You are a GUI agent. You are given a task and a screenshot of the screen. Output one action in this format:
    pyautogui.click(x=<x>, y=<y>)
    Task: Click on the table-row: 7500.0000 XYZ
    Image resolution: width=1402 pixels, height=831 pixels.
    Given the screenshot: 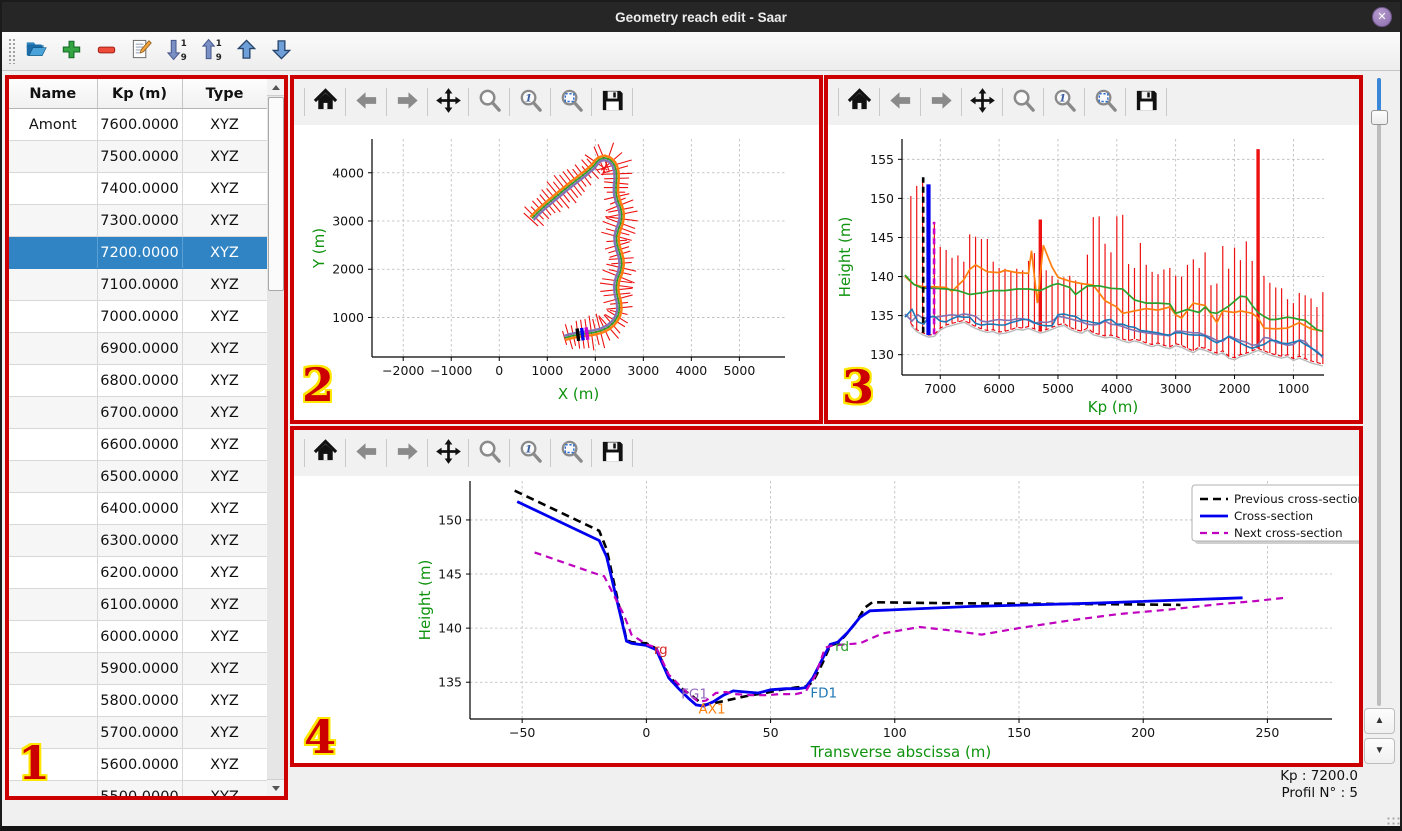 What is the action you would take?
    pyautogui.click(x=138, y=156)
    